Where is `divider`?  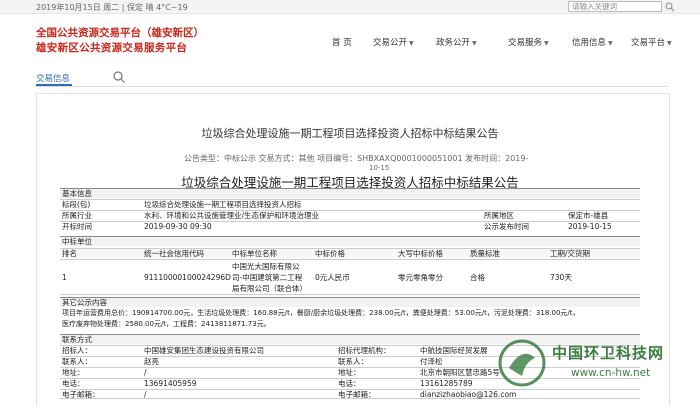
divider is located at coordinates (352, 86).